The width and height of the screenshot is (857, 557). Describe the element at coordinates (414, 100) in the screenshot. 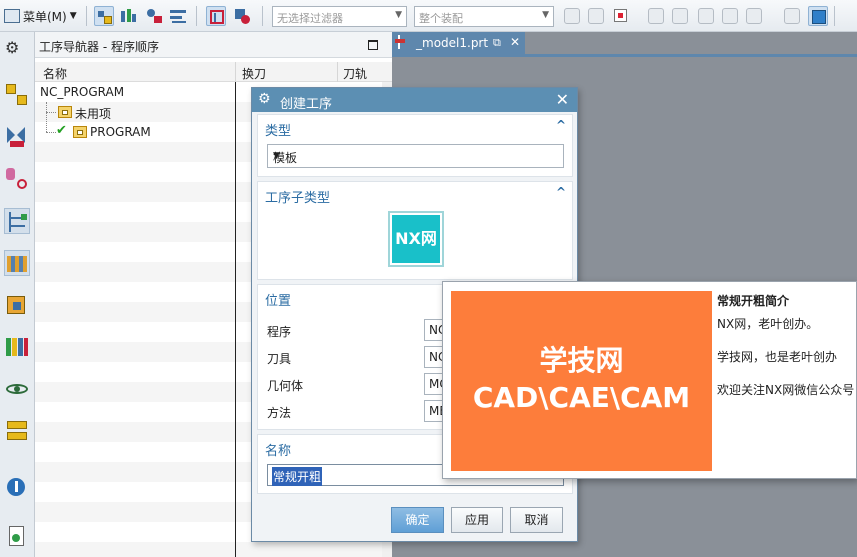

I see `dialog-title-bar: ⚙ 创建工序 ✕` at that location.